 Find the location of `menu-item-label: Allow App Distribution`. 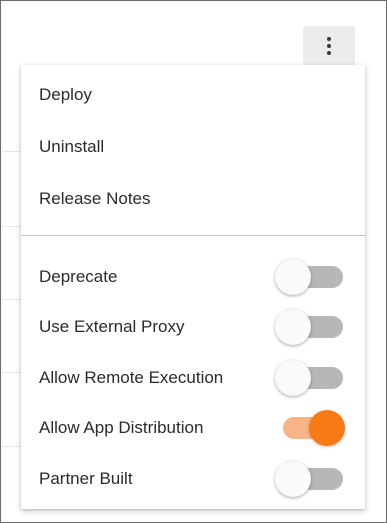

menu-item-label: Allow App Distribution is located at coordinates (121, 427).